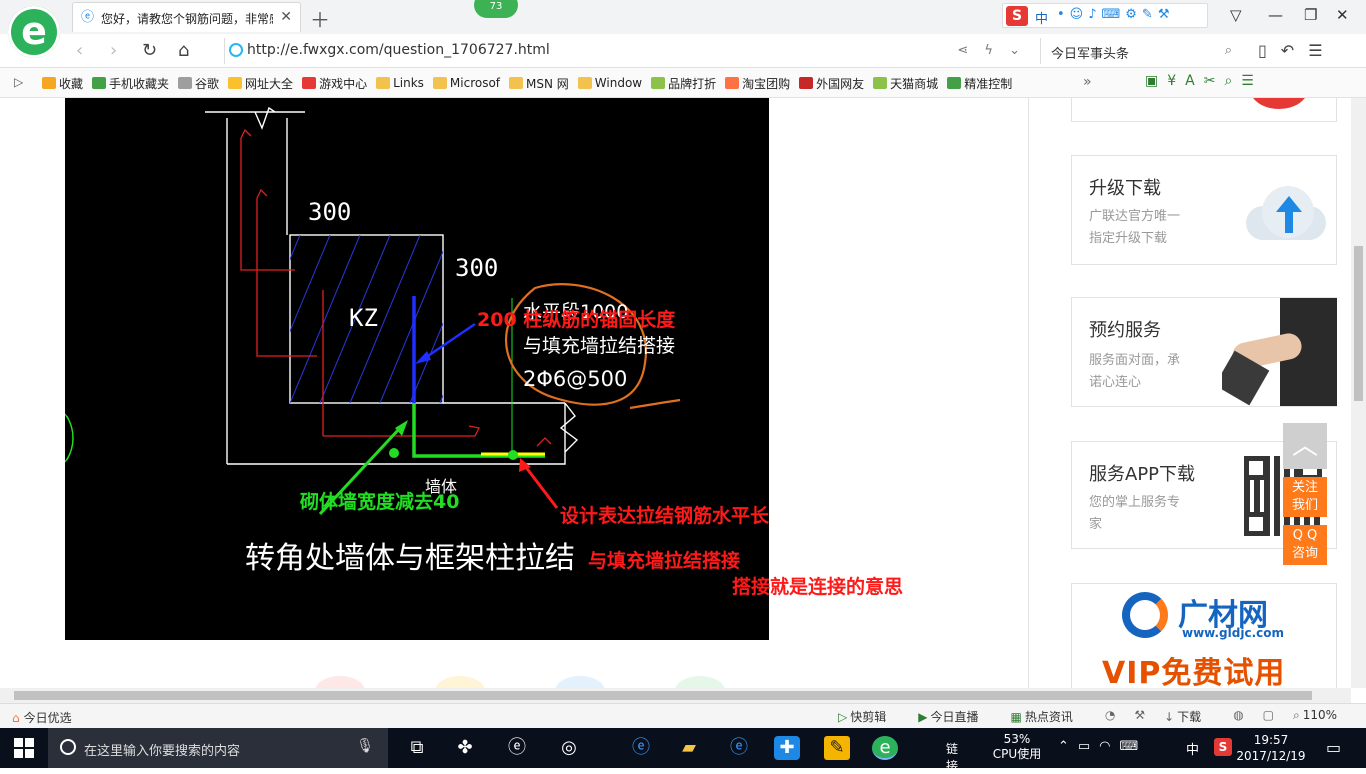 This screenshot has height=774, width=1366. Describe the element at coordinates (398, 50) in the screenshot. I see `url-text: http://e.fwxgx.com/question_1706727.html` at that location.